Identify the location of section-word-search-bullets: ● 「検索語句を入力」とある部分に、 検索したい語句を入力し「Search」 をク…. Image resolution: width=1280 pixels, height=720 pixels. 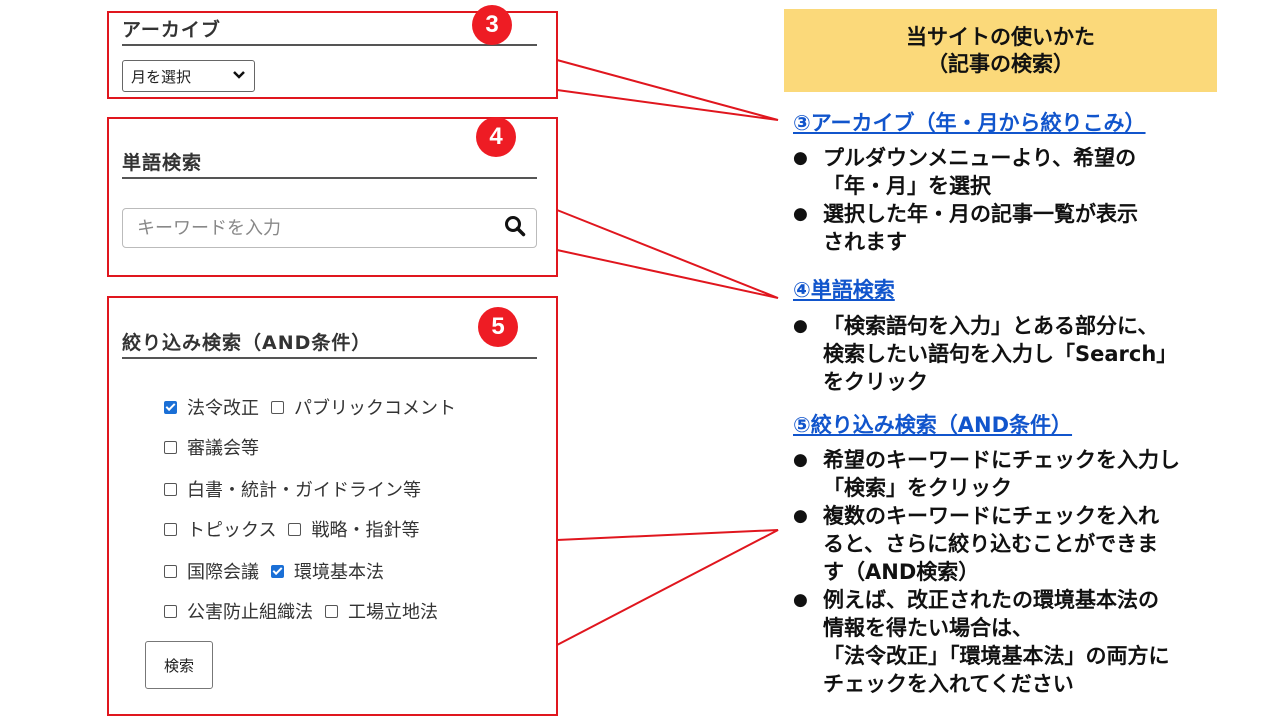
(985, 354).